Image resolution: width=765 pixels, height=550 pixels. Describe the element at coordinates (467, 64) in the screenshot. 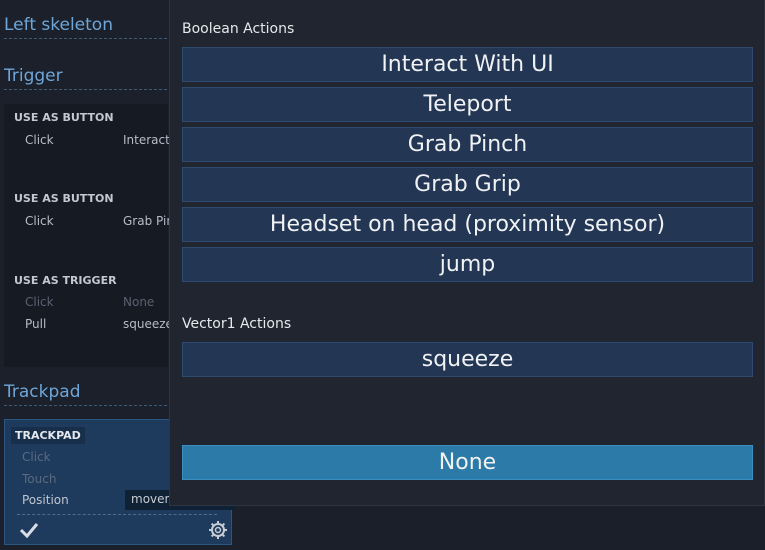

I see `action-option-interact-with-ui: Interact With UI` at that location.